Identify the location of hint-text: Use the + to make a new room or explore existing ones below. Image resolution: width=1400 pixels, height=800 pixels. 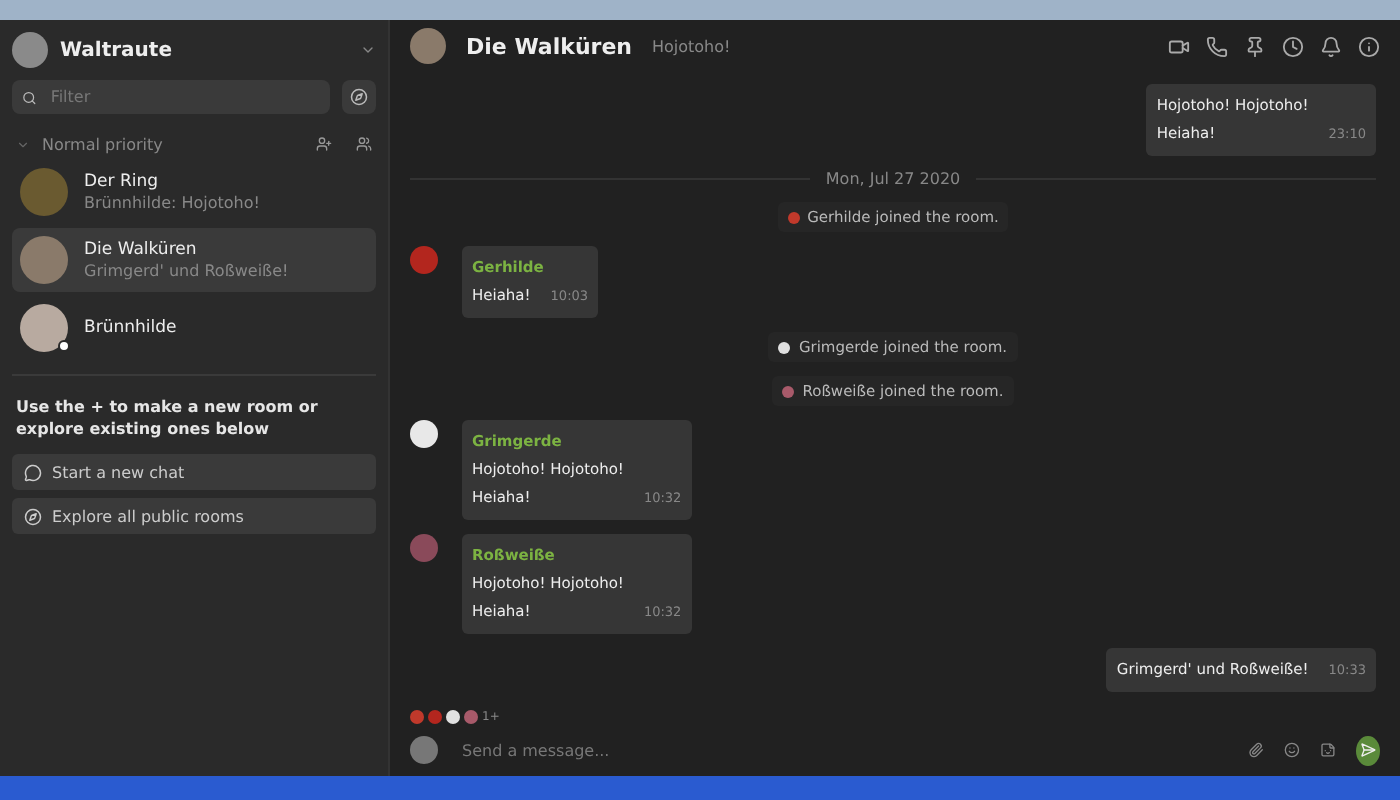
(168, 418).